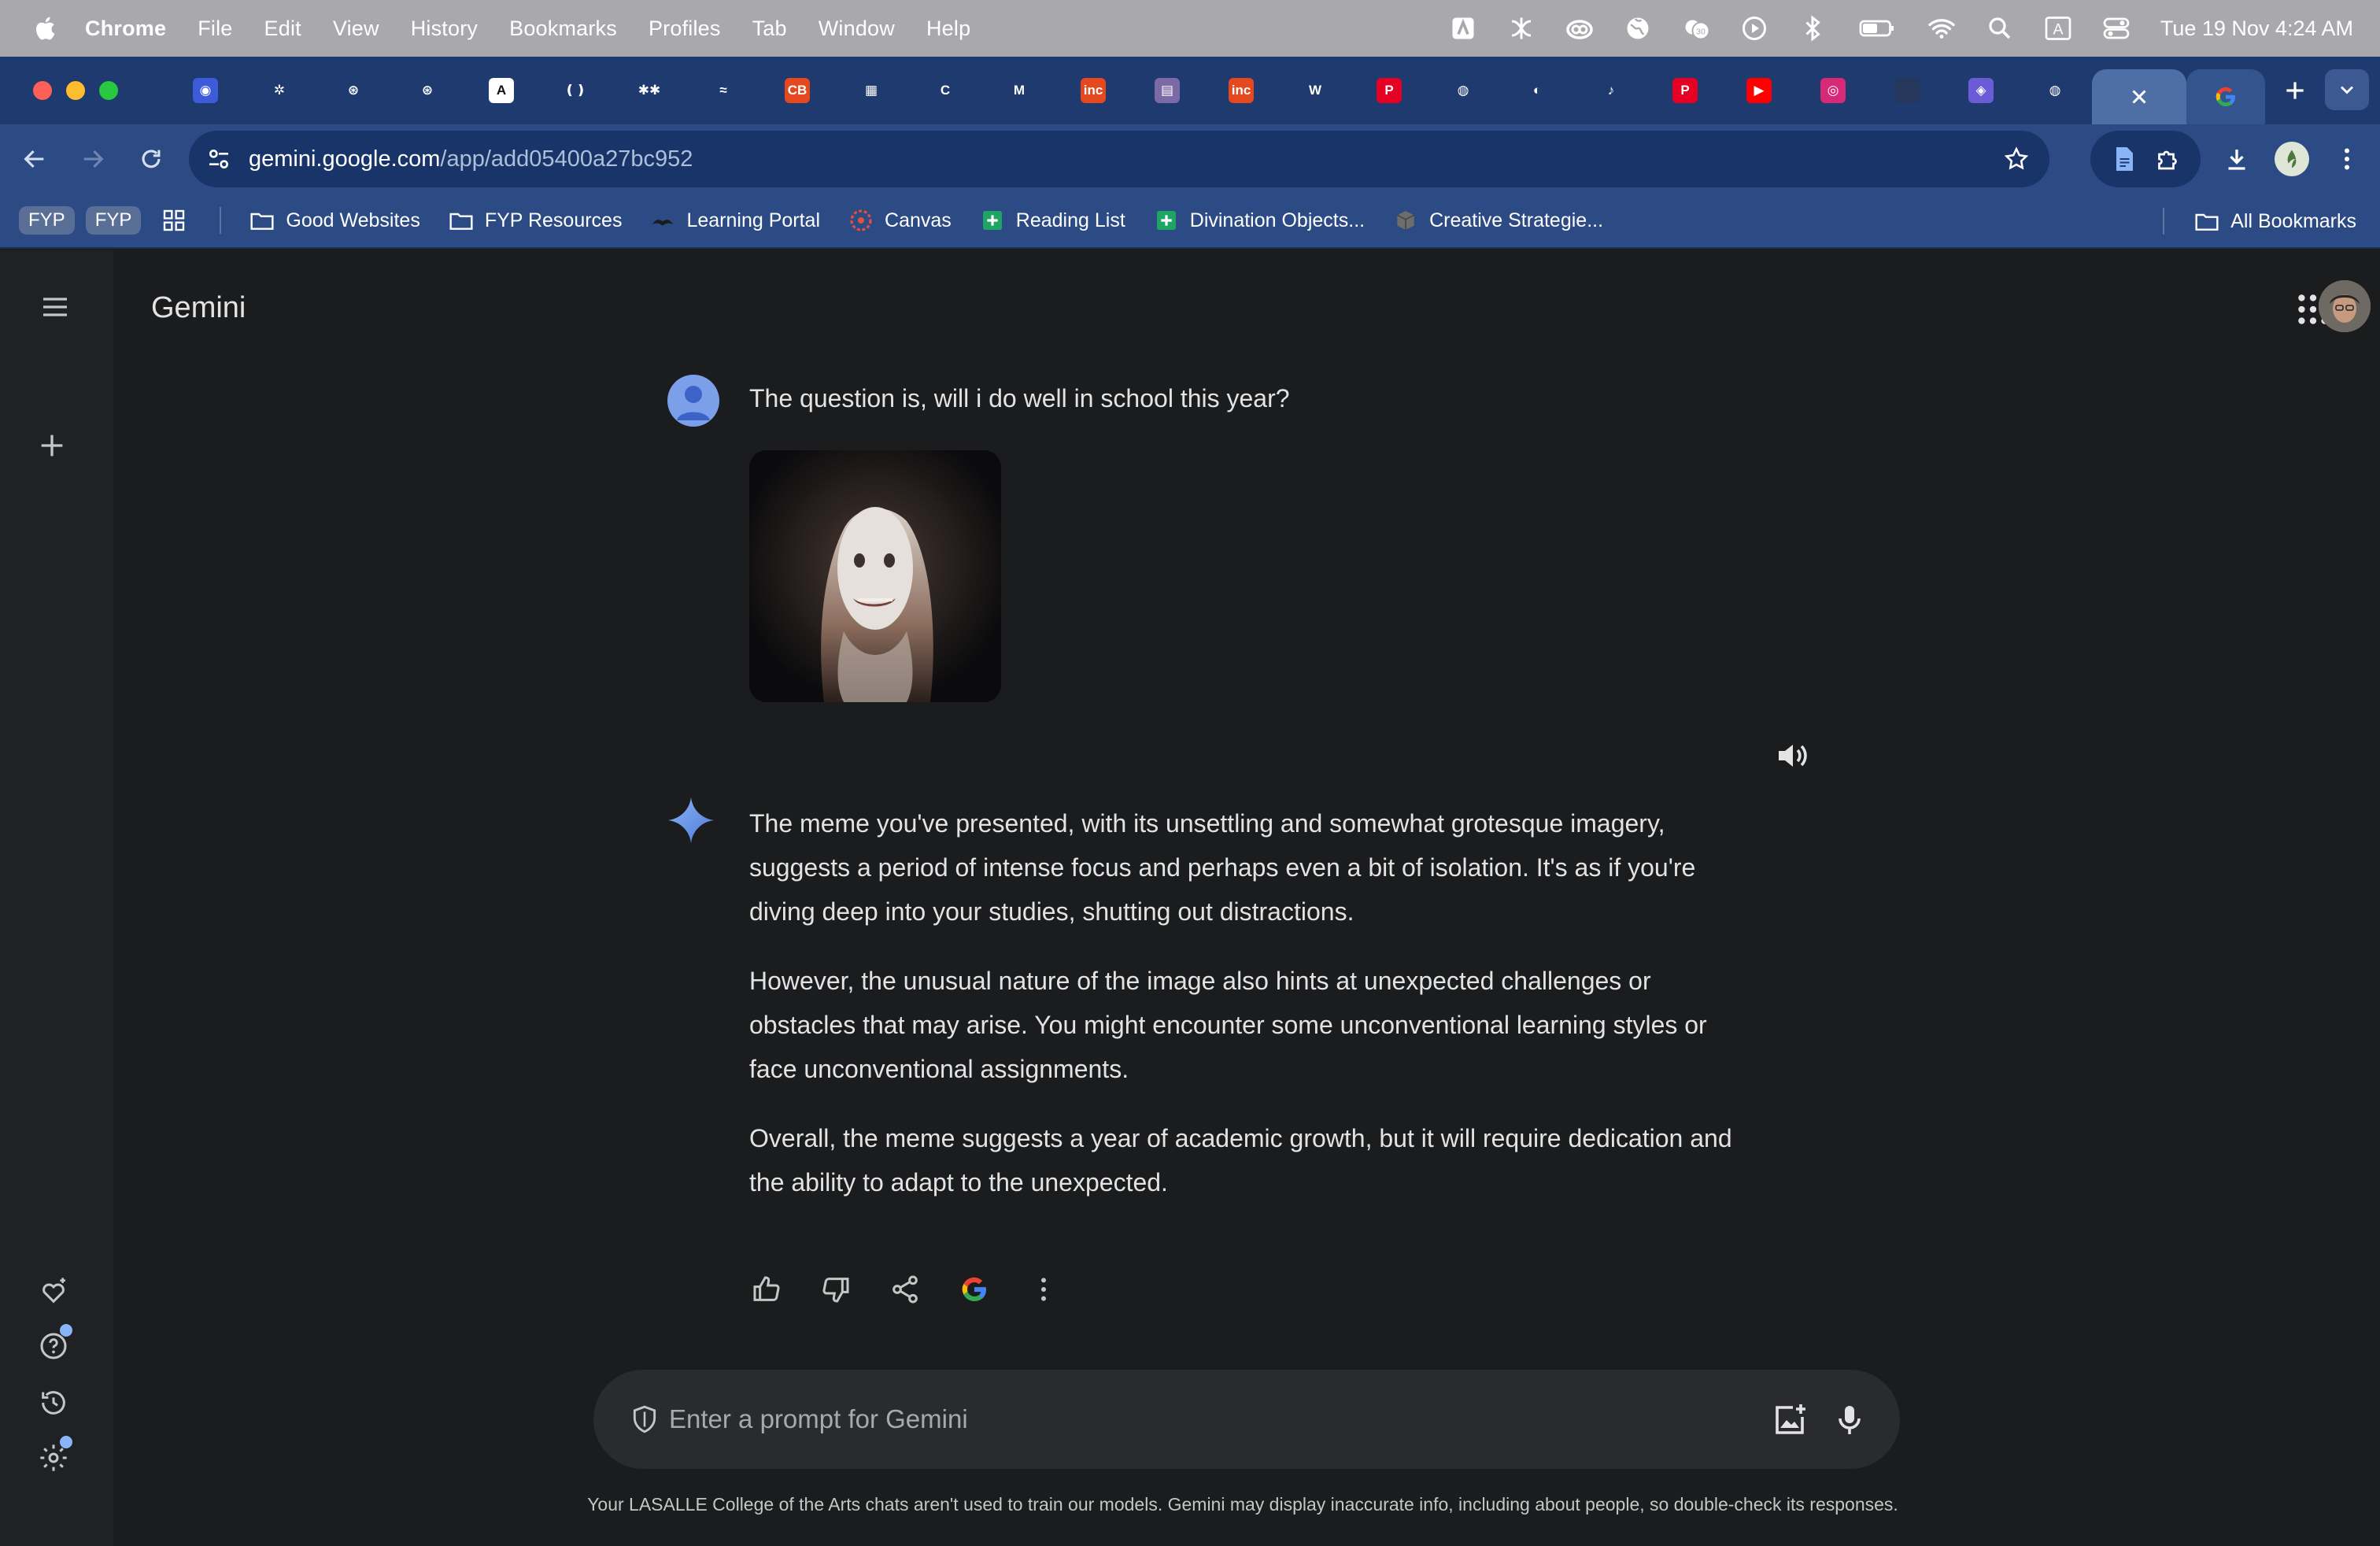 The height and width of the screenshot is (1546, 2380). I want to click on spotlight-icon, so click(2000, 28).